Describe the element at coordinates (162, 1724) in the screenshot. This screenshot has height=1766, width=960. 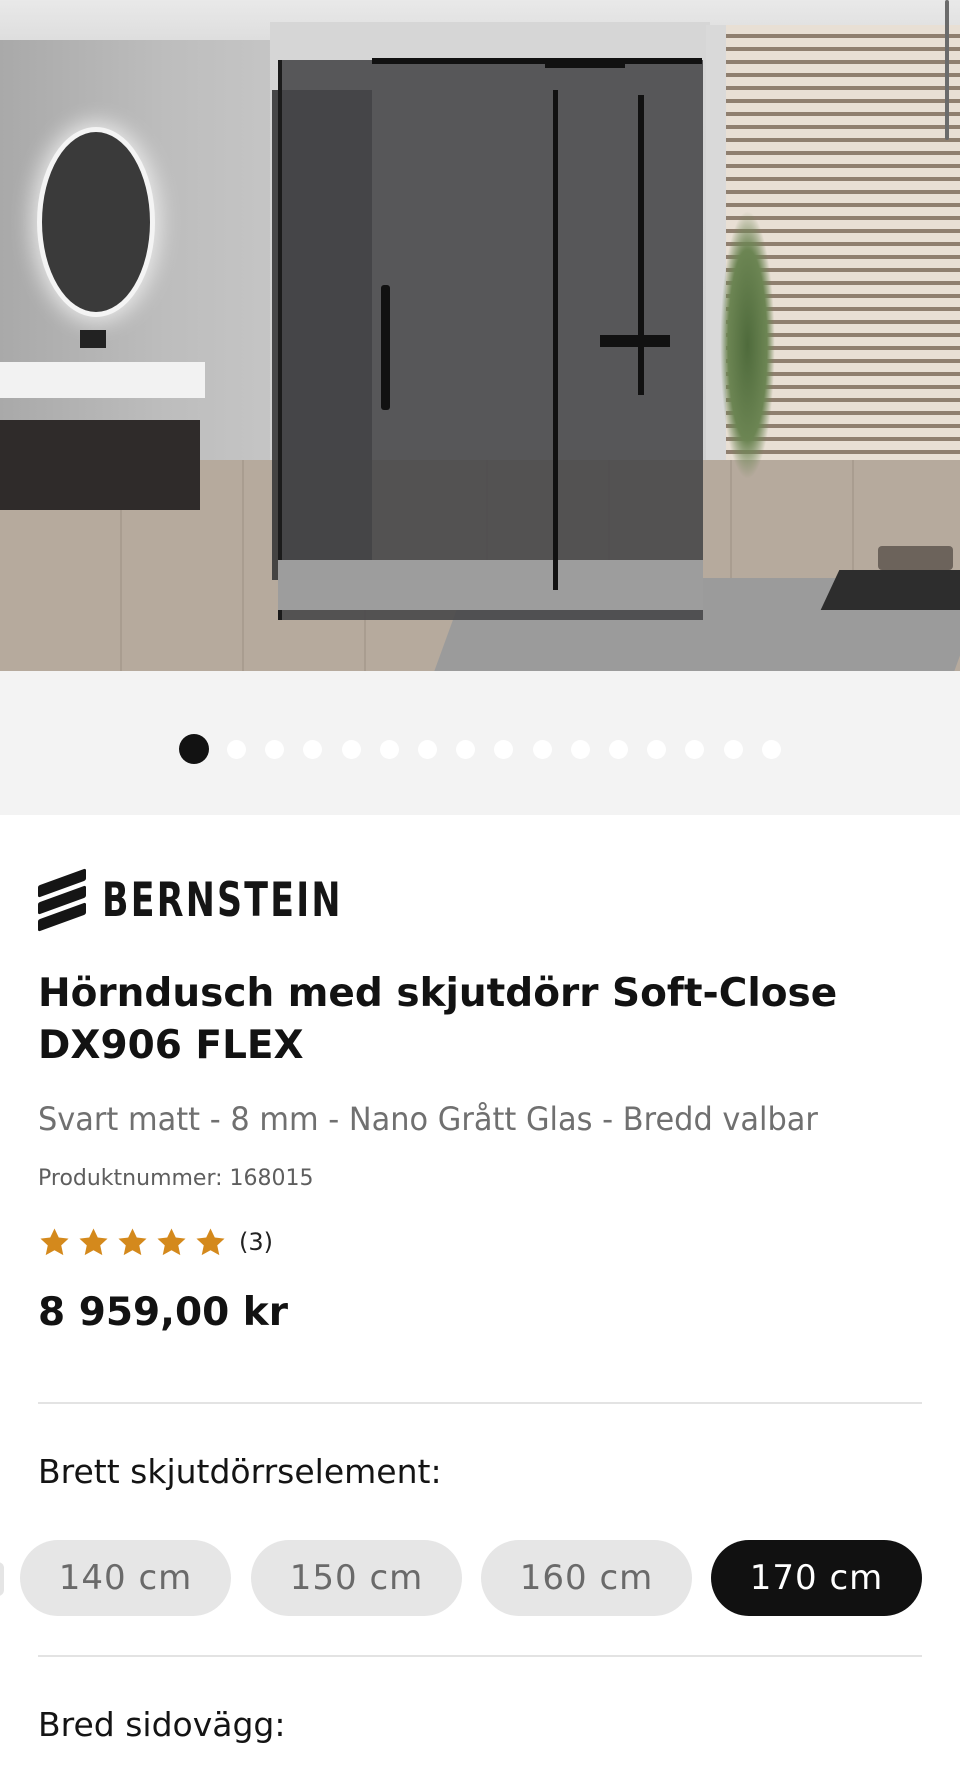
I see `side-wall-label: Bred sidovägg:` at that location.